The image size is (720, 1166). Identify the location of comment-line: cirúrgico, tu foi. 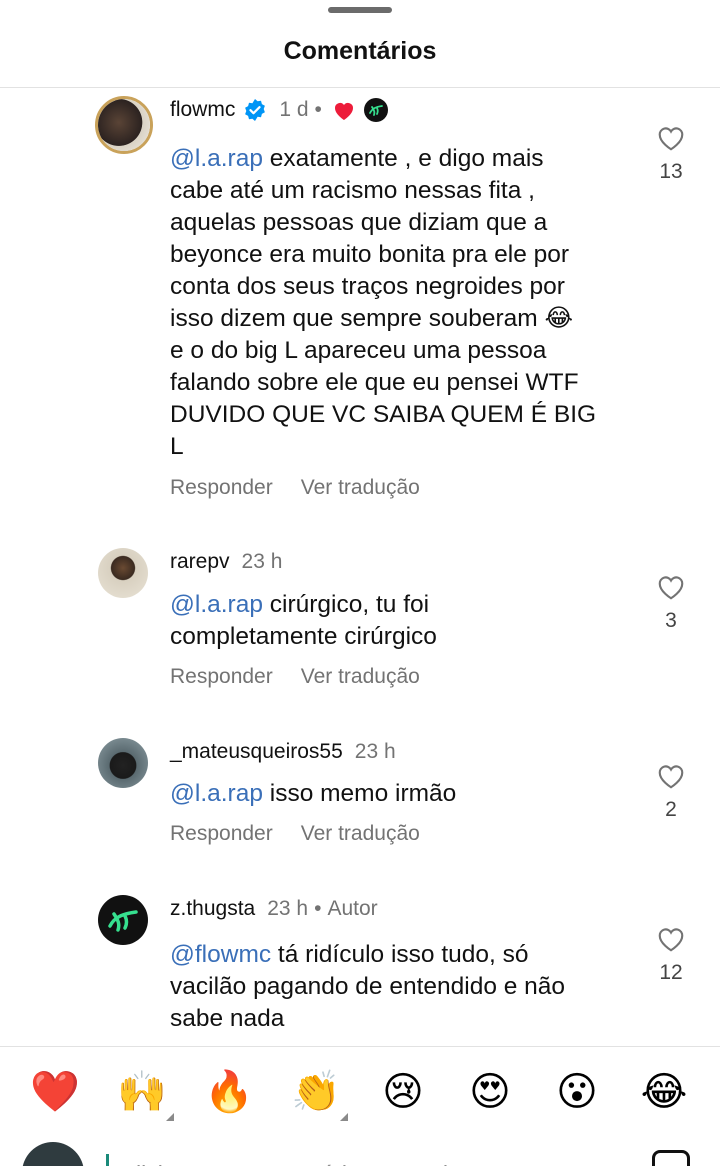
(346, 604).